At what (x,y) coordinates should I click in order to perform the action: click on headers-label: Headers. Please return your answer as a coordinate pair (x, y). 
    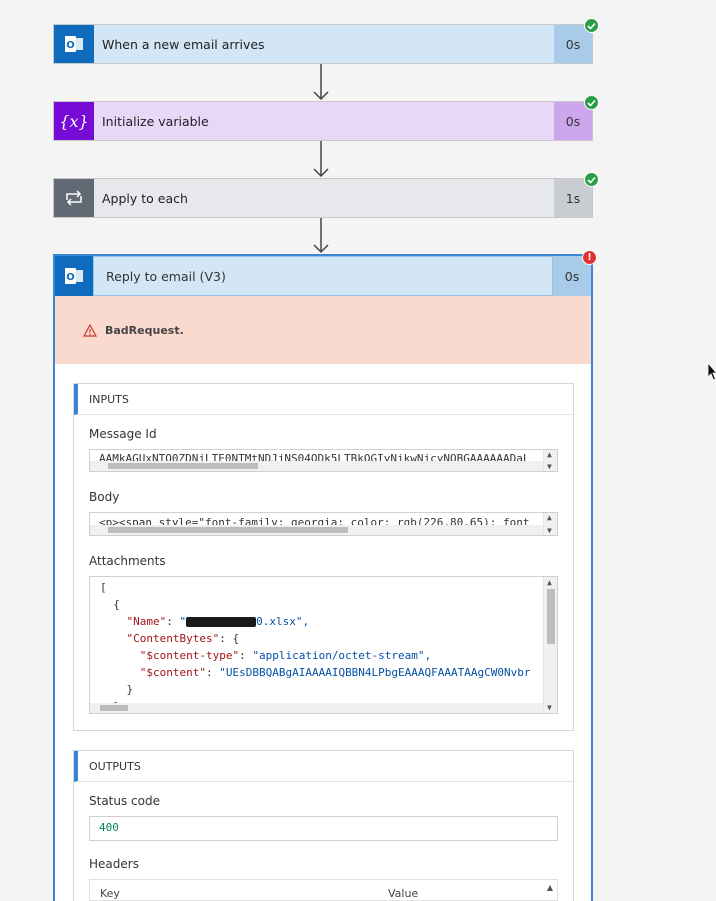
    Looking at the image, I should click on (114, 864).